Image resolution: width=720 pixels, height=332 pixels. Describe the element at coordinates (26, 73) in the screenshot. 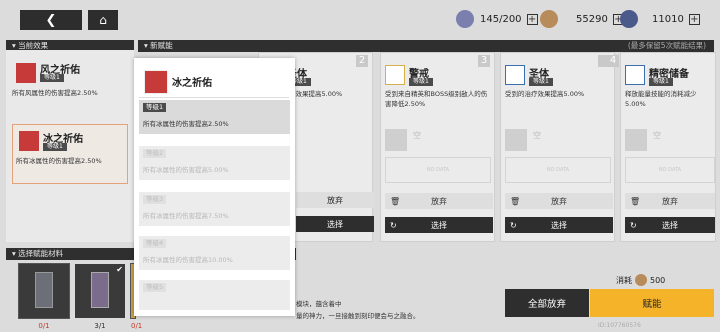

I see `wind-emblem-icon` at that location.